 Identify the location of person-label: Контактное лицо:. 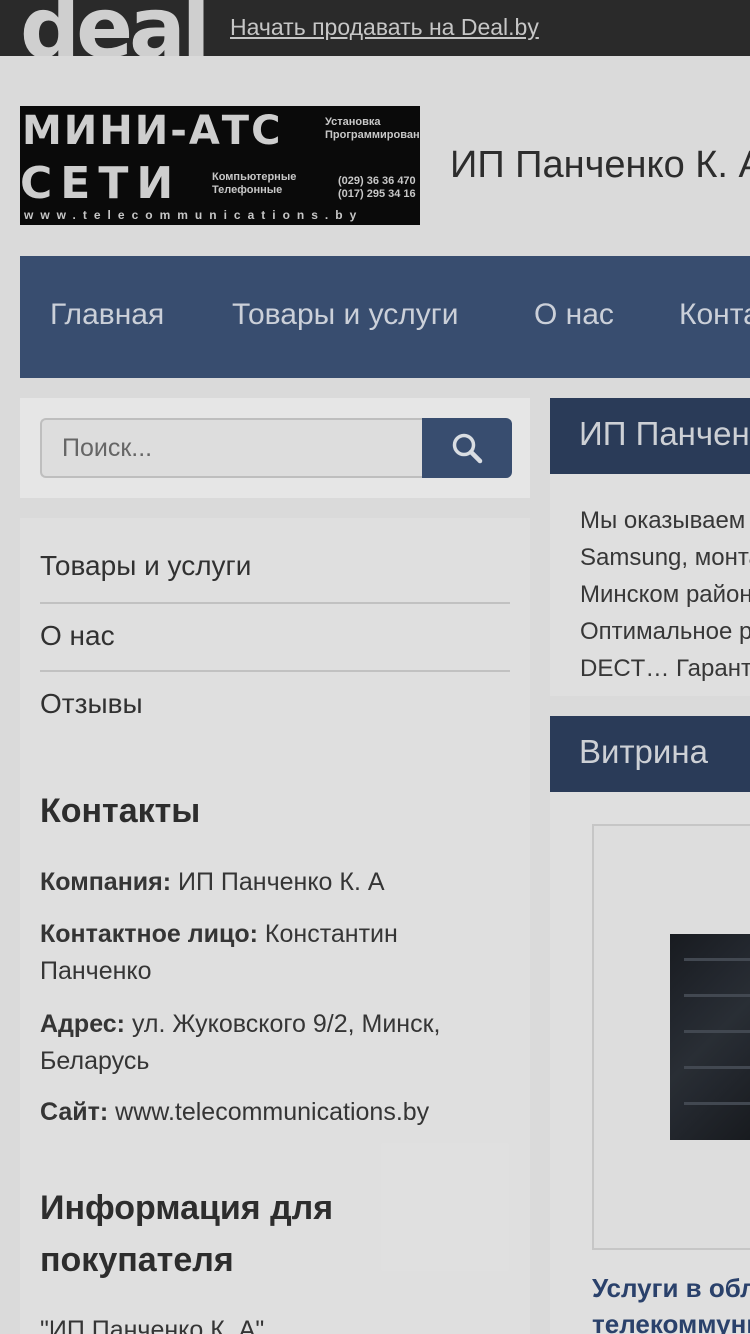
(149, 934).